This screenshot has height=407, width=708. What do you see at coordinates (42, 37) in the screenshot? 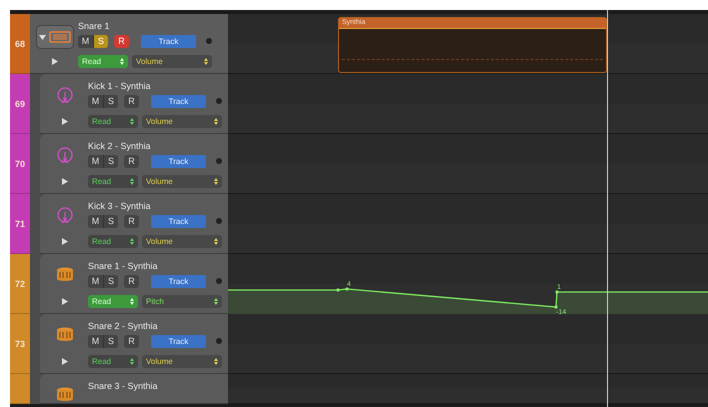
I see `disclosure-triangle-icon` at bounding box center [42, 37].